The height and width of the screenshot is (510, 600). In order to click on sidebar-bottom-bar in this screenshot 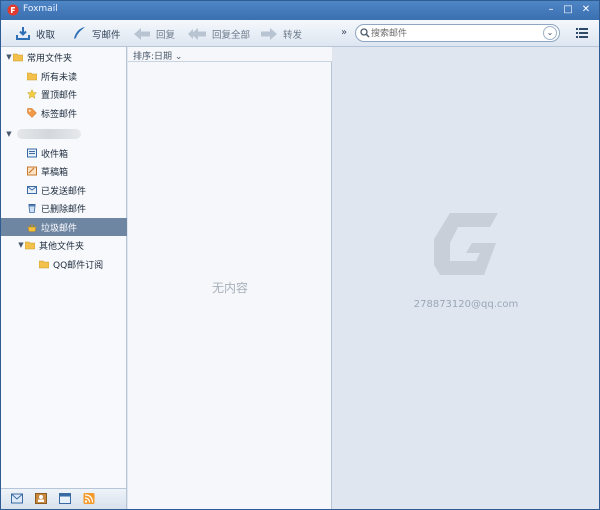, I will do `click(64, 498)`.